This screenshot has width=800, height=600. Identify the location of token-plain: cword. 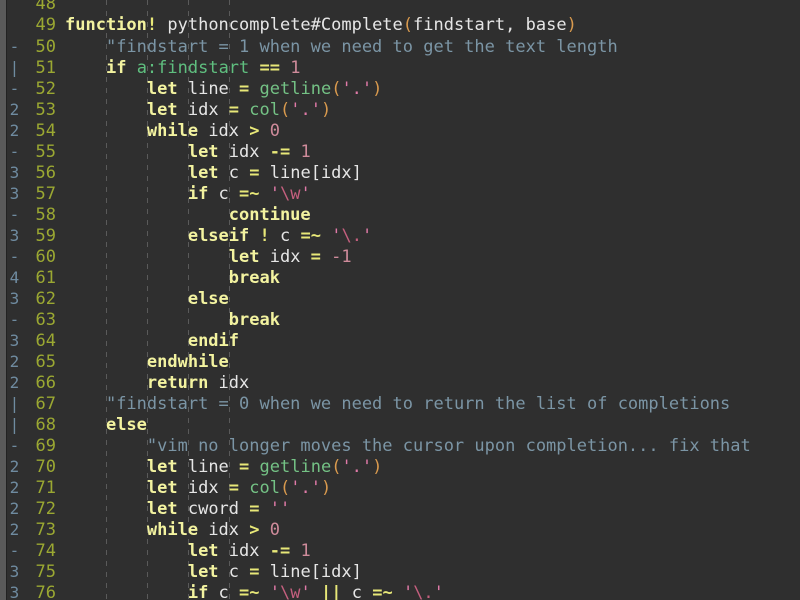
(213, 509).